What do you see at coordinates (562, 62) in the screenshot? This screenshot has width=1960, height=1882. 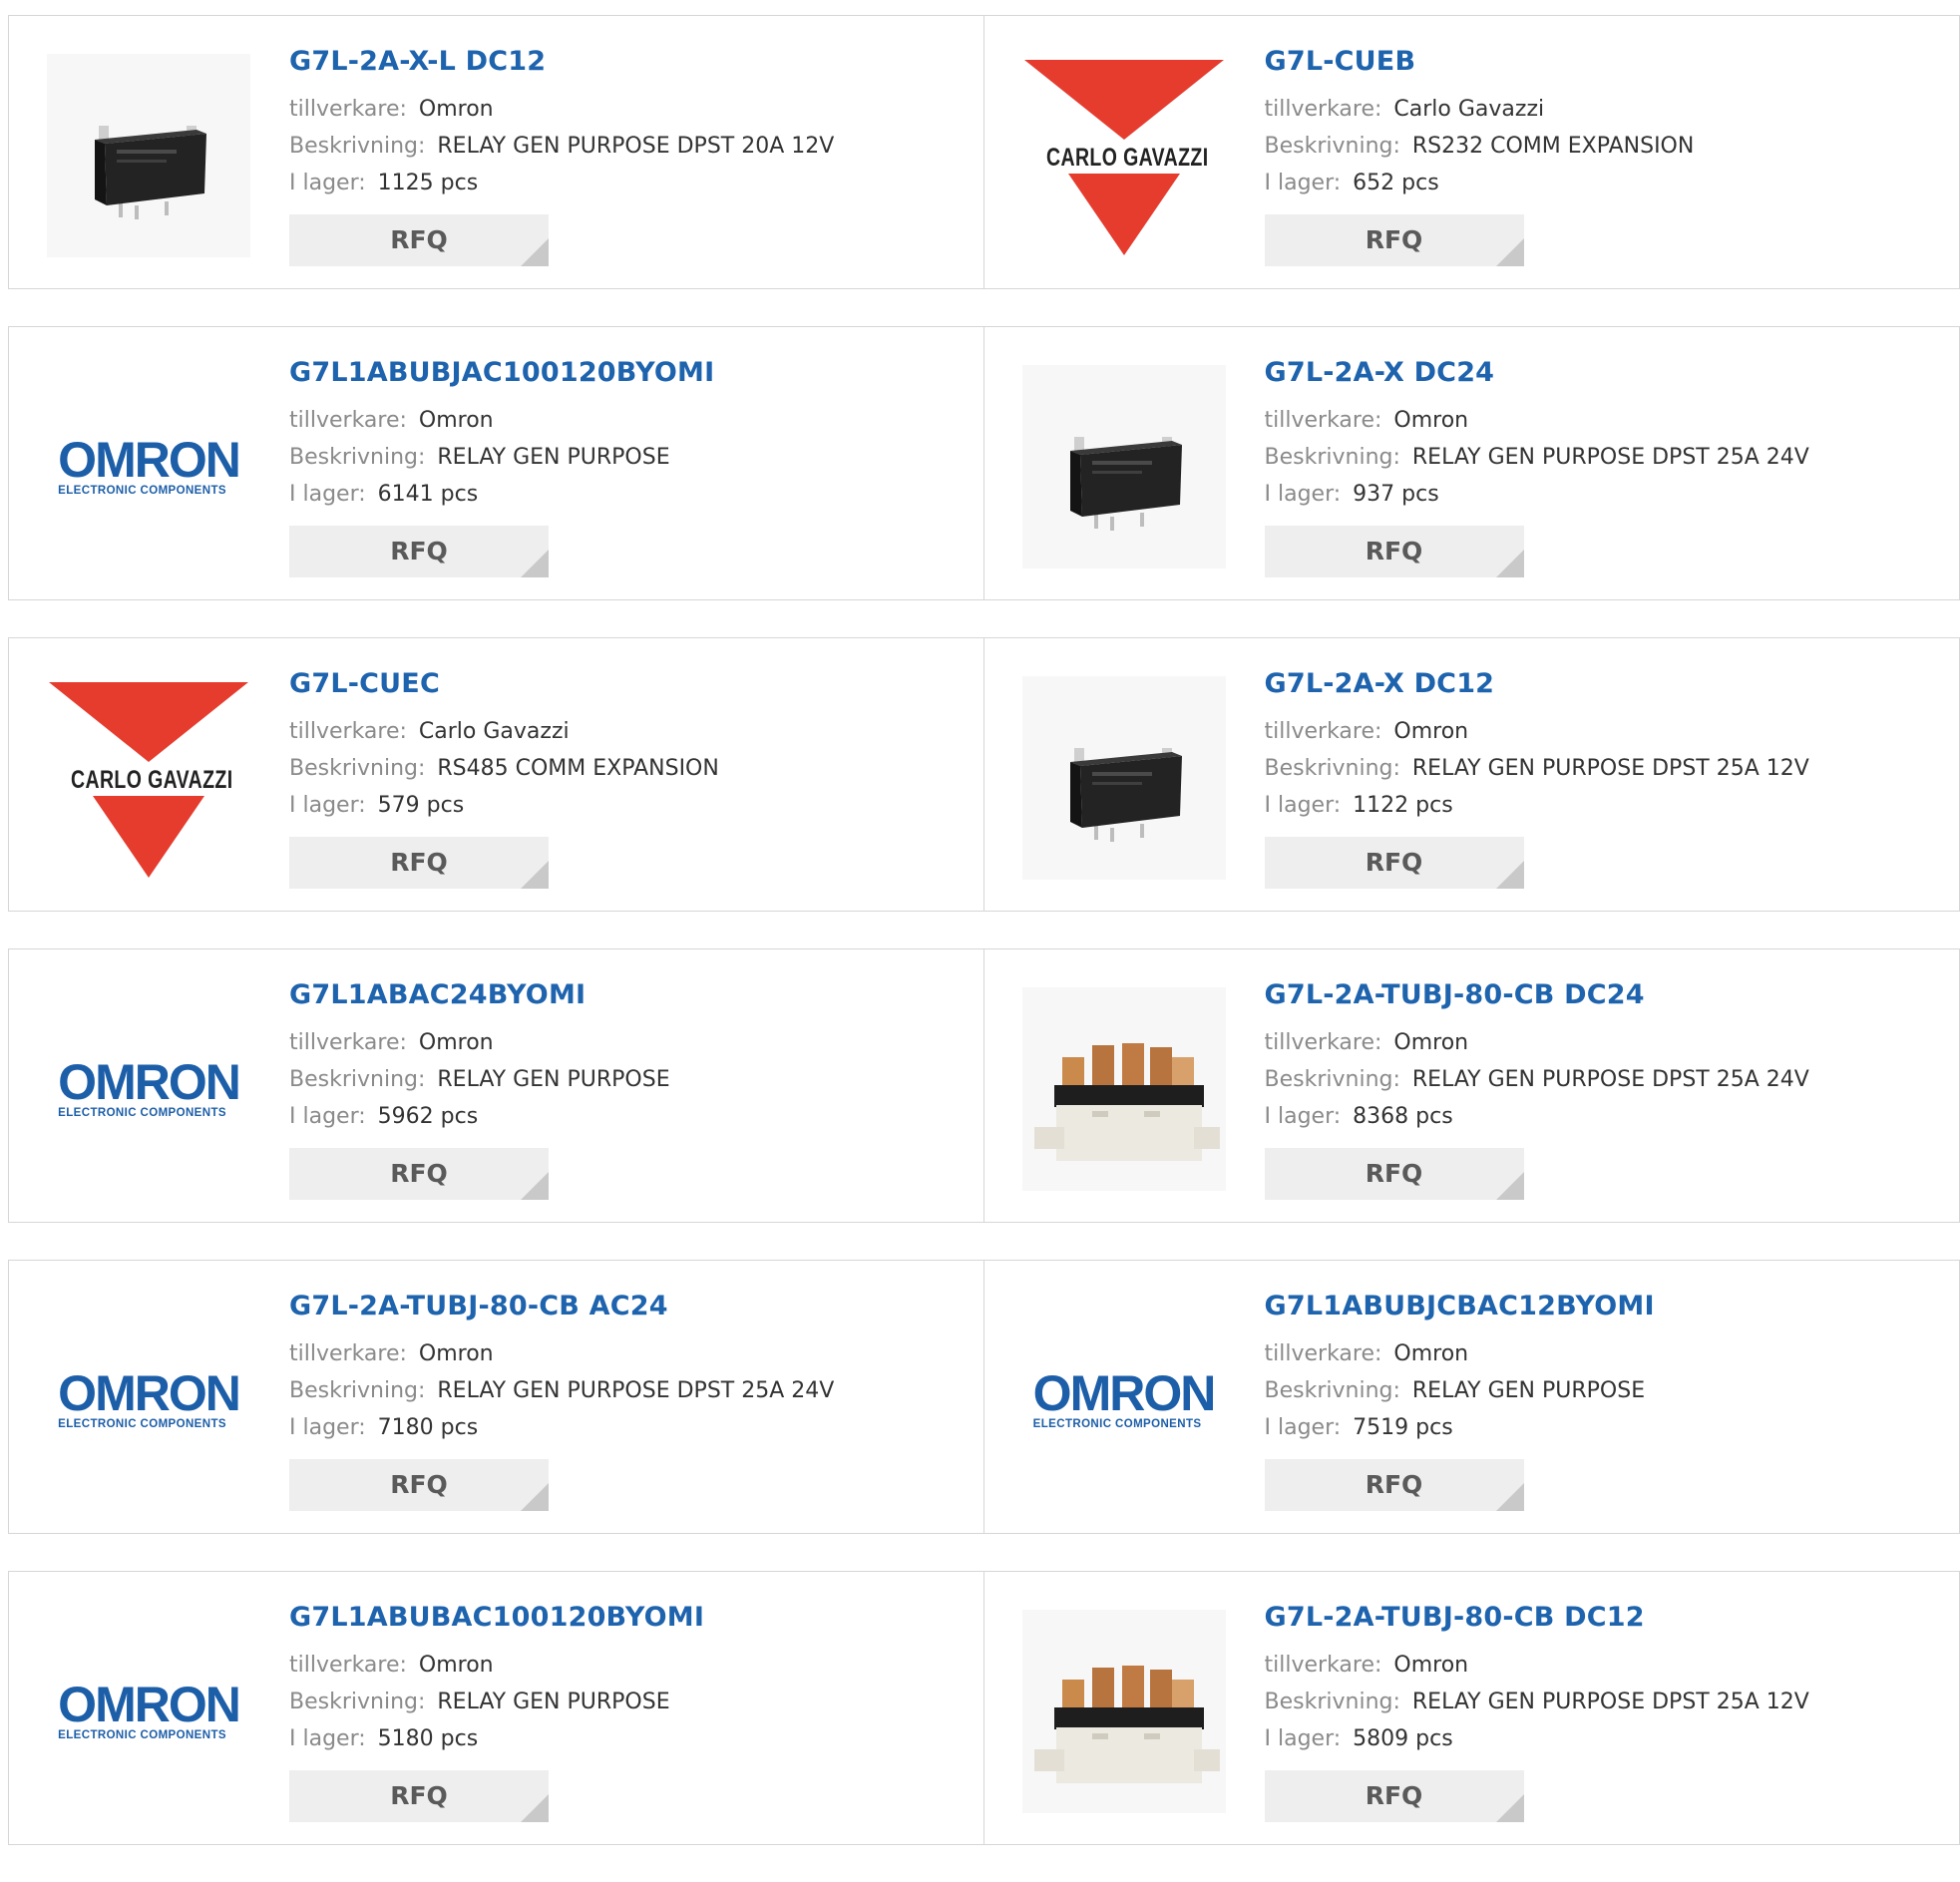 I see `part-number-link: G7L-2A-X-L DC12` at bounding box center [562, 62].